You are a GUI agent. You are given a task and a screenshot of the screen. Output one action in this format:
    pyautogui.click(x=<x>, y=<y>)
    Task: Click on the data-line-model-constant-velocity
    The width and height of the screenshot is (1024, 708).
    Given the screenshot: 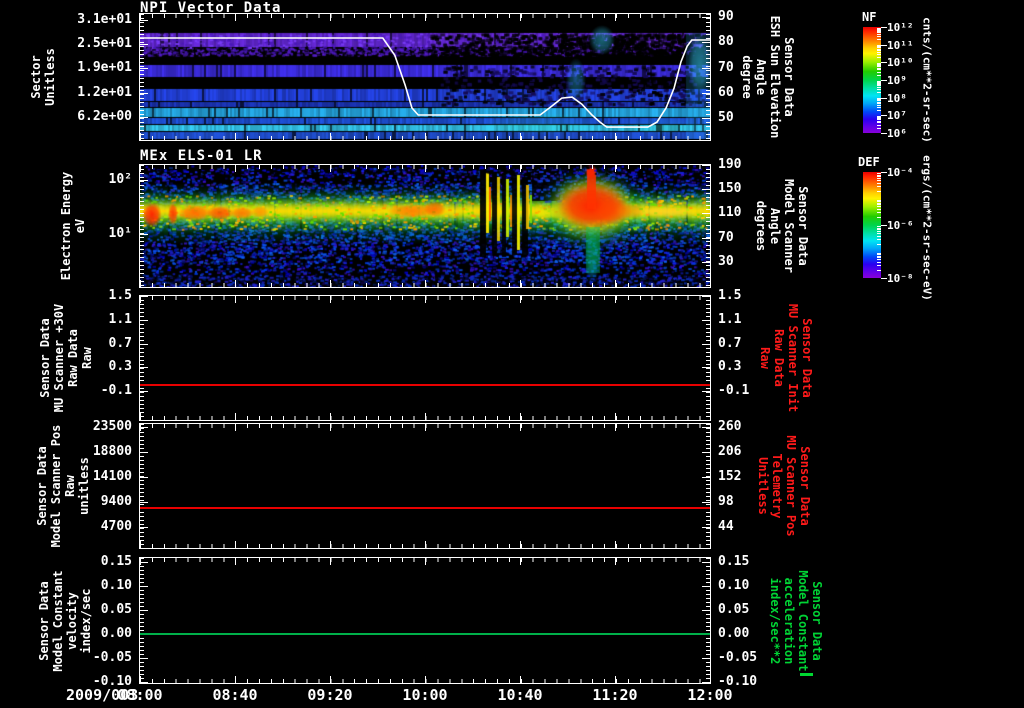 What is the action you would take?
    pyautogui.click(x=425, y=633)
    